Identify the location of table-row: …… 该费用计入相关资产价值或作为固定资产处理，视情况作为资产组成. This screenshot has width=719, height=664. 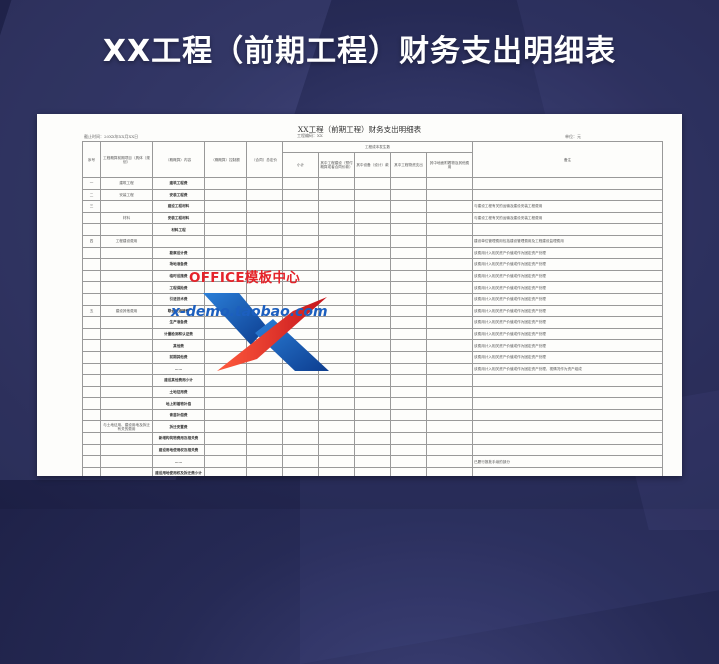
(373, 369).